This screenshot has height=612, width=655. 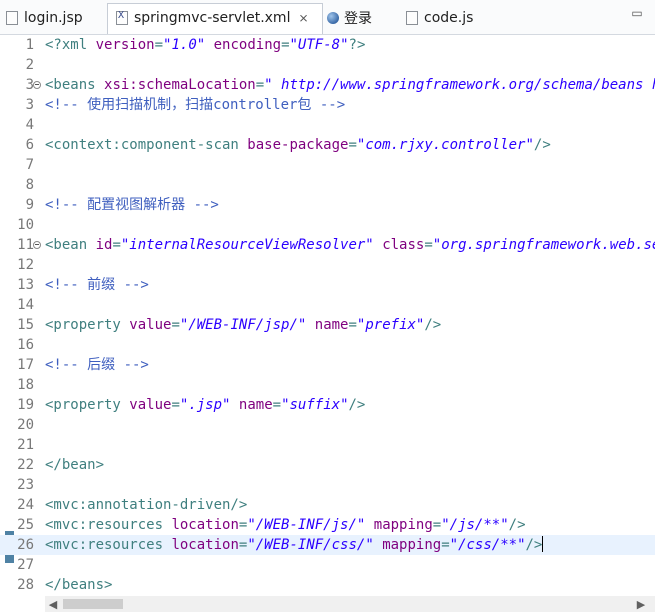 I want to click on code-line: 17 <!-- 后缀 -->, so click(x=327, y=365).